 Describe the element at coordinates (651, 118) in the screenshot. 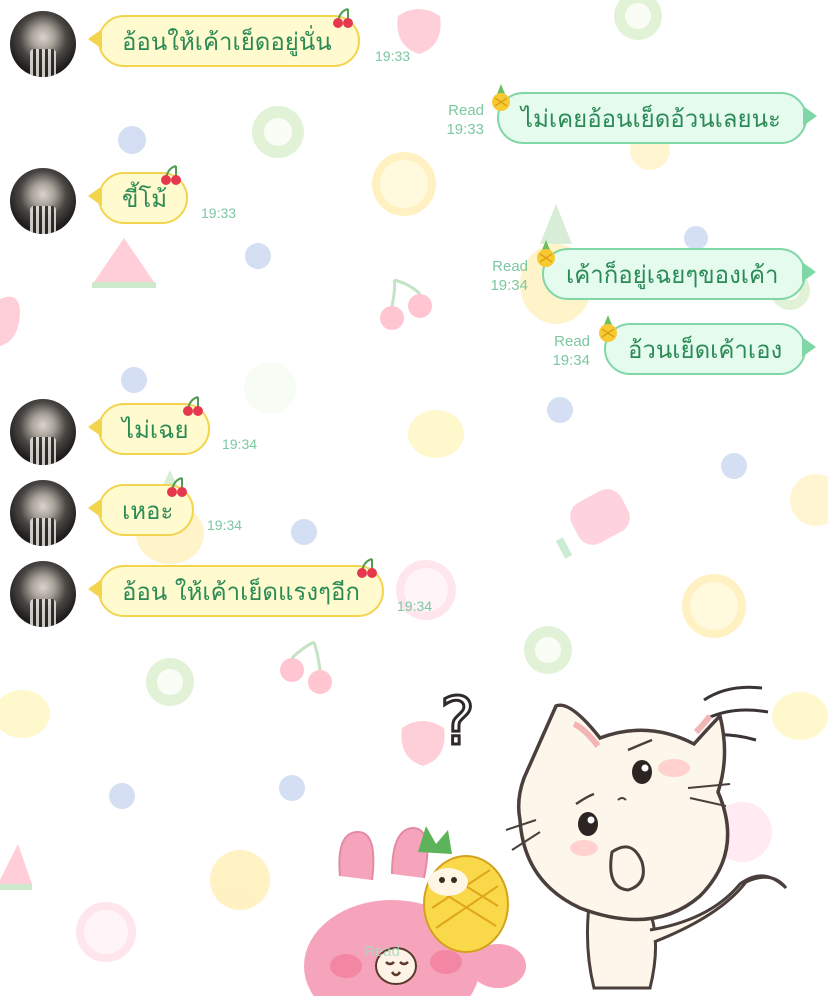

I see `message-text: ไม่เคยอ้อนเย็ดอ้วนเลยนะ` at that location.